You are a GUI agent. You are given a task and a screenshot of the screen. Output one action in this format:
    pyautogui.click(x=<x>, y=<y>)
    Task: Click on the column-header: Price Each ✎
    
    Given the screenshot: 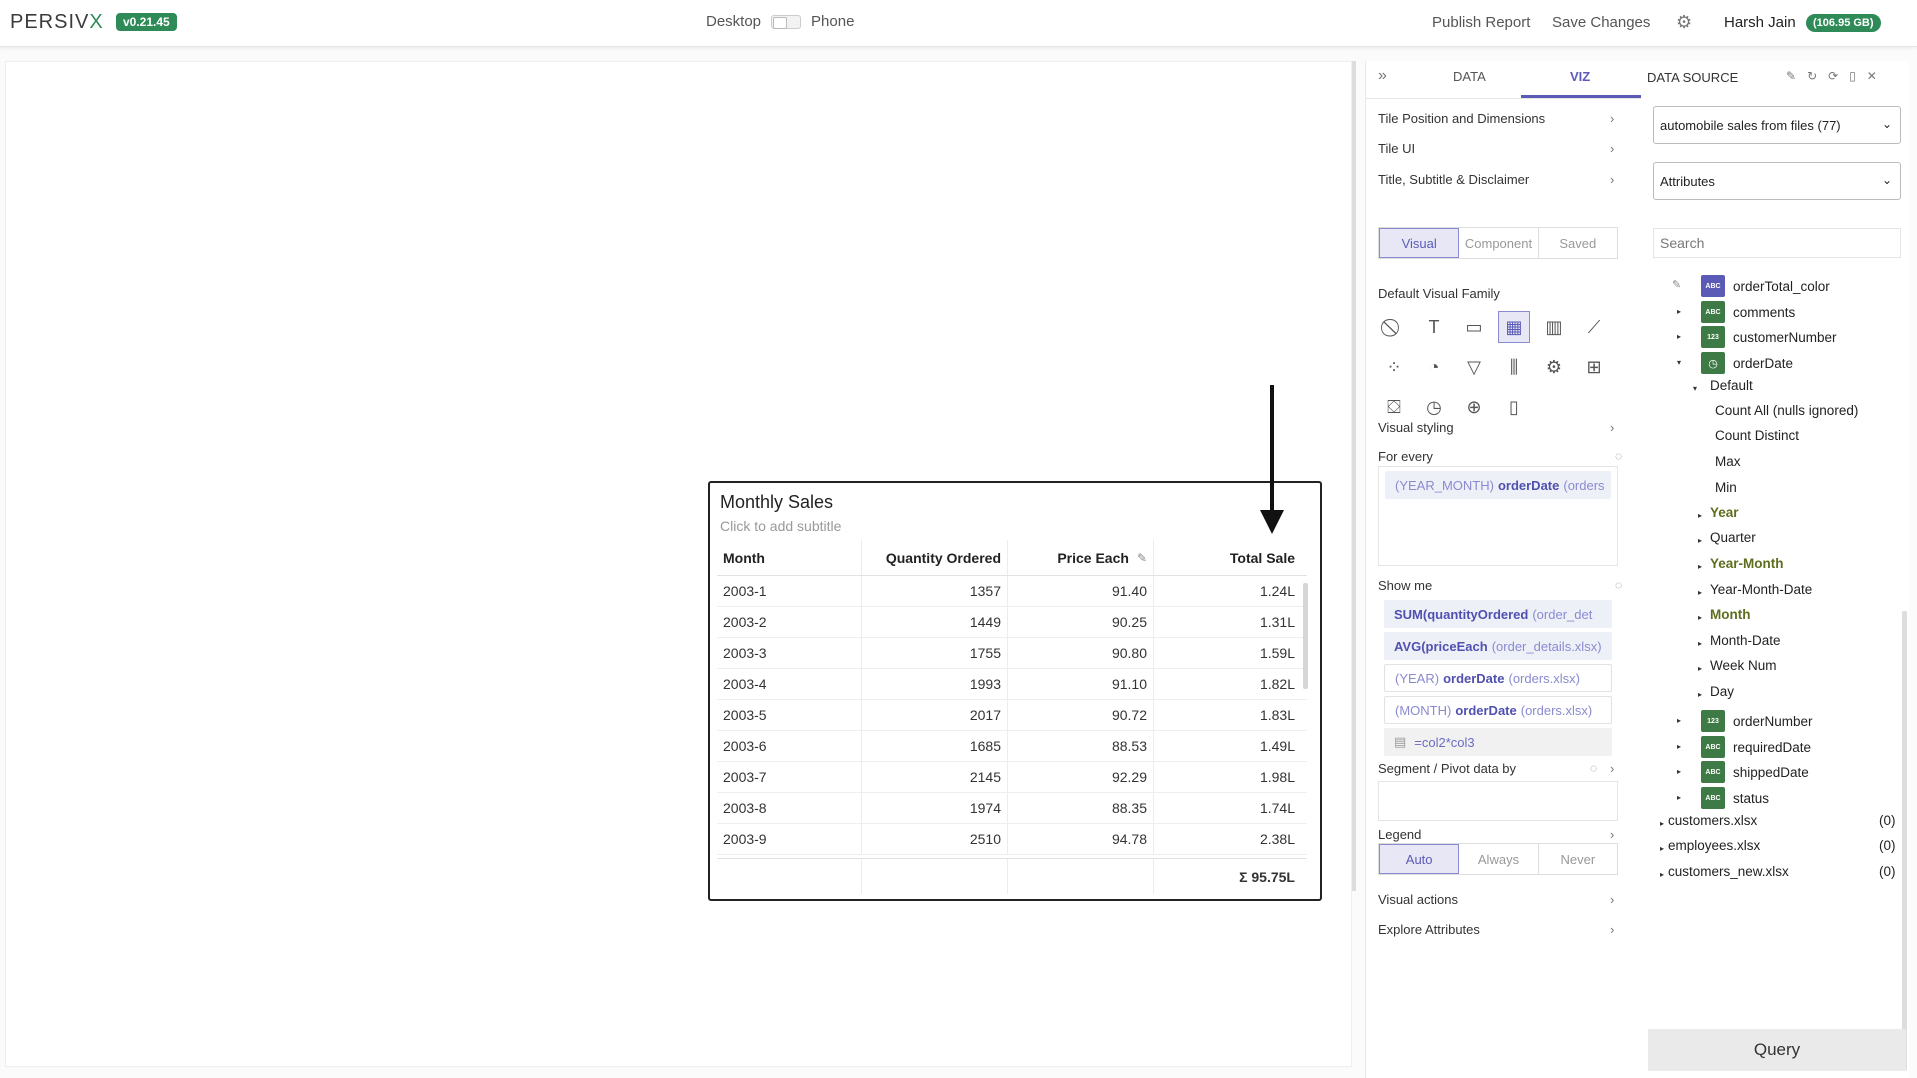 What is the action you would take?
    pyautogui.click(x=1081, y=557)
    